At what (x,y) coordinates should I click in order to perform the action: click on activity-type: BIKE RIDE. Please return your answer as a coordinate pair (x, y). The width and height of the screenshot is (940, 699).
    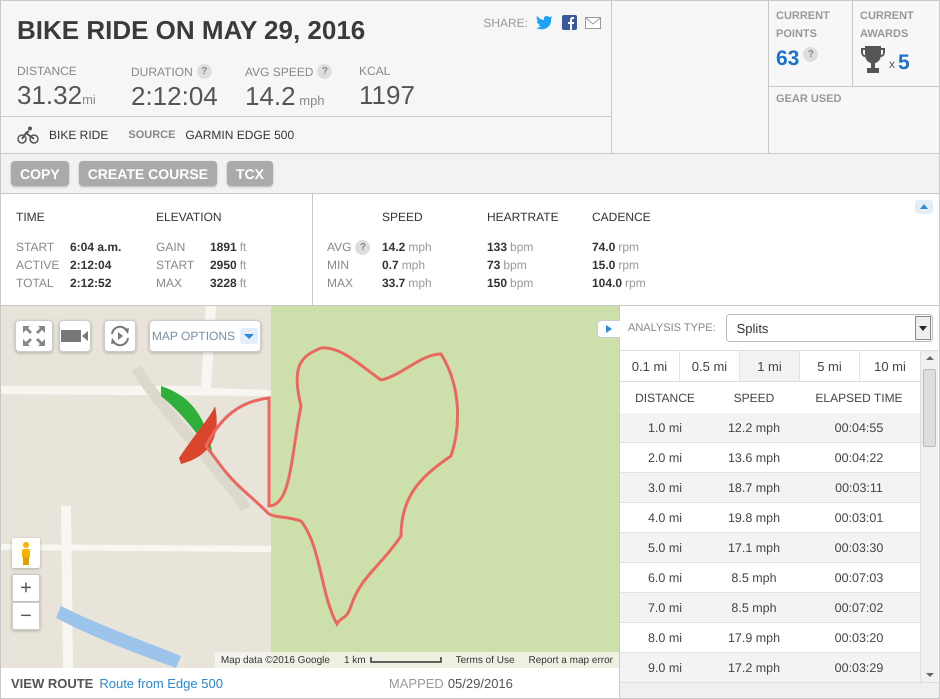
    Looking at the image, I should click on (78, 135).